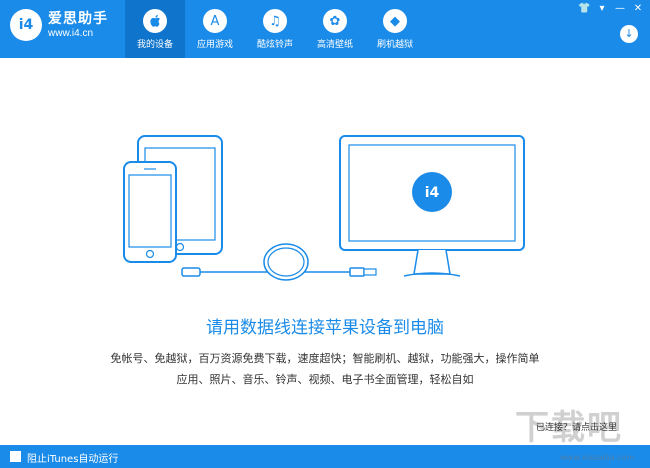 The width and height of the screenshot is (650, 468). Describe the element at coordinates (611, 9) in the screenshot. I see `window-controls: 👕 ▾ — ✕` at that location.